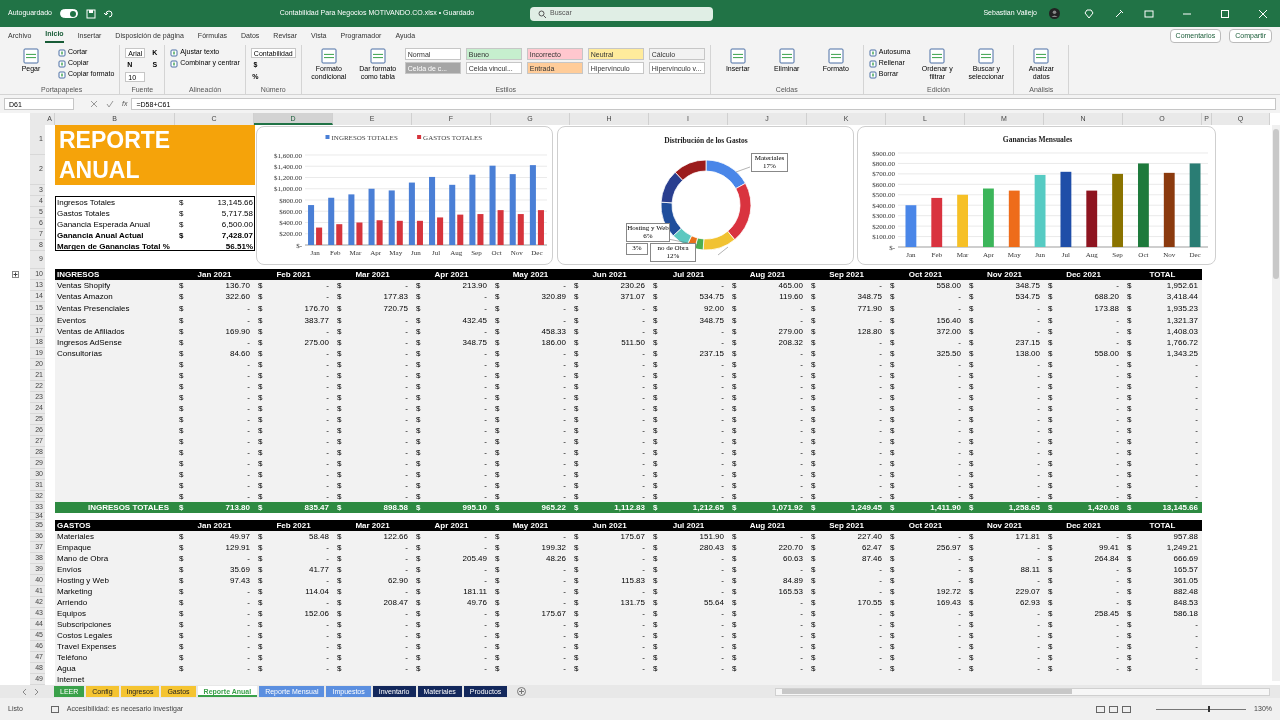 Image resolution: width=1280 pixels, height=720 pixels. What do you see at coordinates (110, 104) in the screenshot?
I see `check-icon` at bounding box center [110, 104].